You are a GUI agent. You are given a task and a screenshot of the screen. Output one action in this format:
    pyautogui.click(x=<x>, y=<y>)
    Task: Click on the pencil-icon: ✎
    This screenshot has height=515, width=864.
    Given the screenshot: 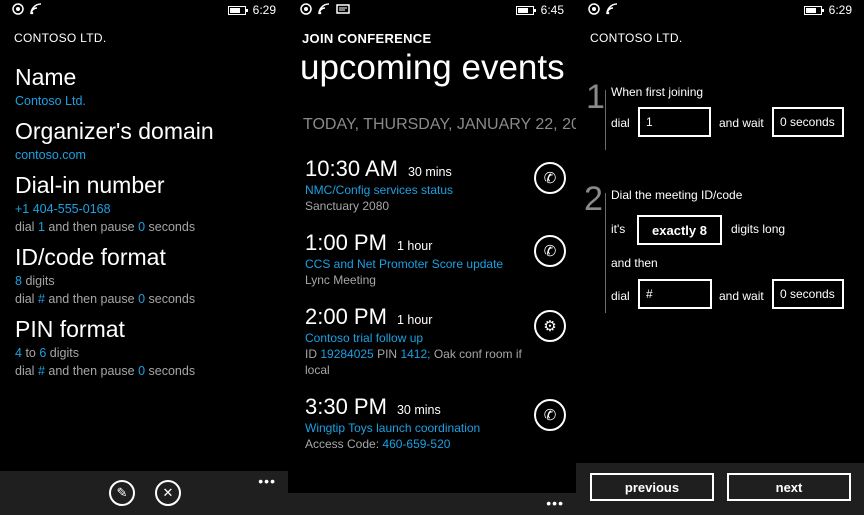 What is the action you would take?
    pyautogui.click(x=122, y=492)
    